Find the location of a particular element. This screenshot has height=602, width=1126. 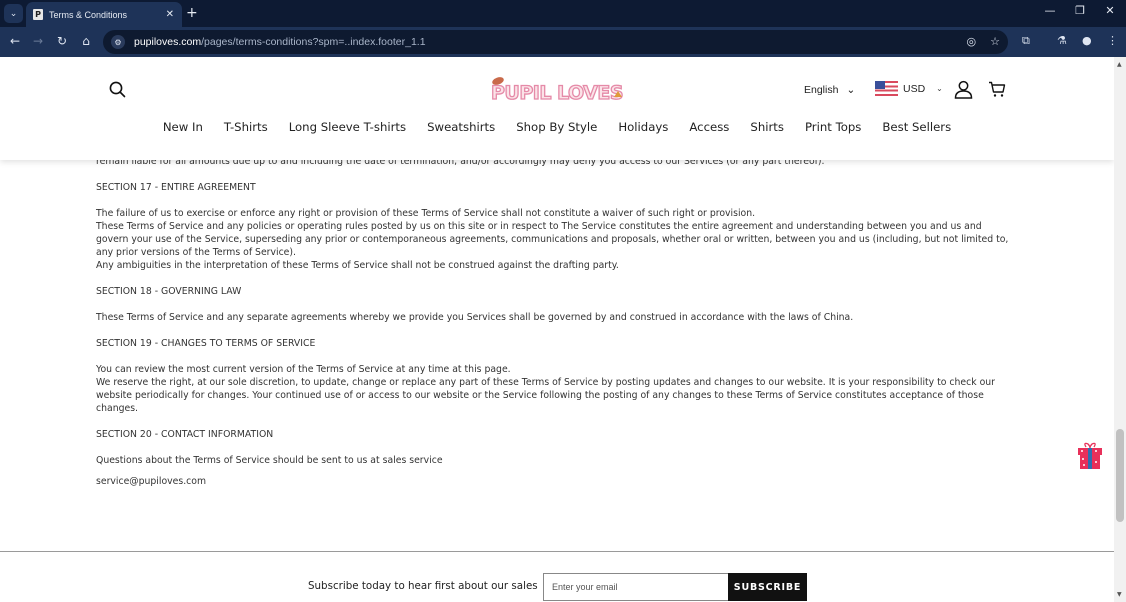

site-logo: PUPIL LOVES is located at coordinates (558, 90).